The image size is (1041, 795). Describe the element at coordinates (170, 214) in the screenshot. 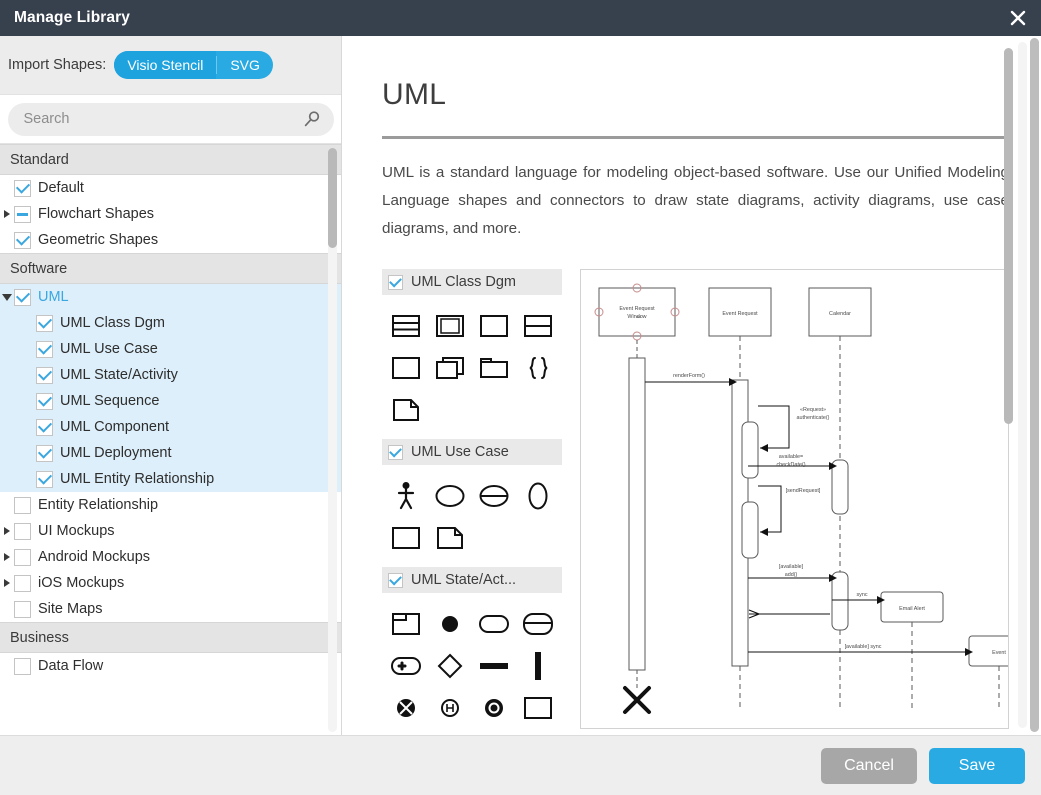

I see `tree-item-flowchart-shapes: Flowchart Shapes` at that location.